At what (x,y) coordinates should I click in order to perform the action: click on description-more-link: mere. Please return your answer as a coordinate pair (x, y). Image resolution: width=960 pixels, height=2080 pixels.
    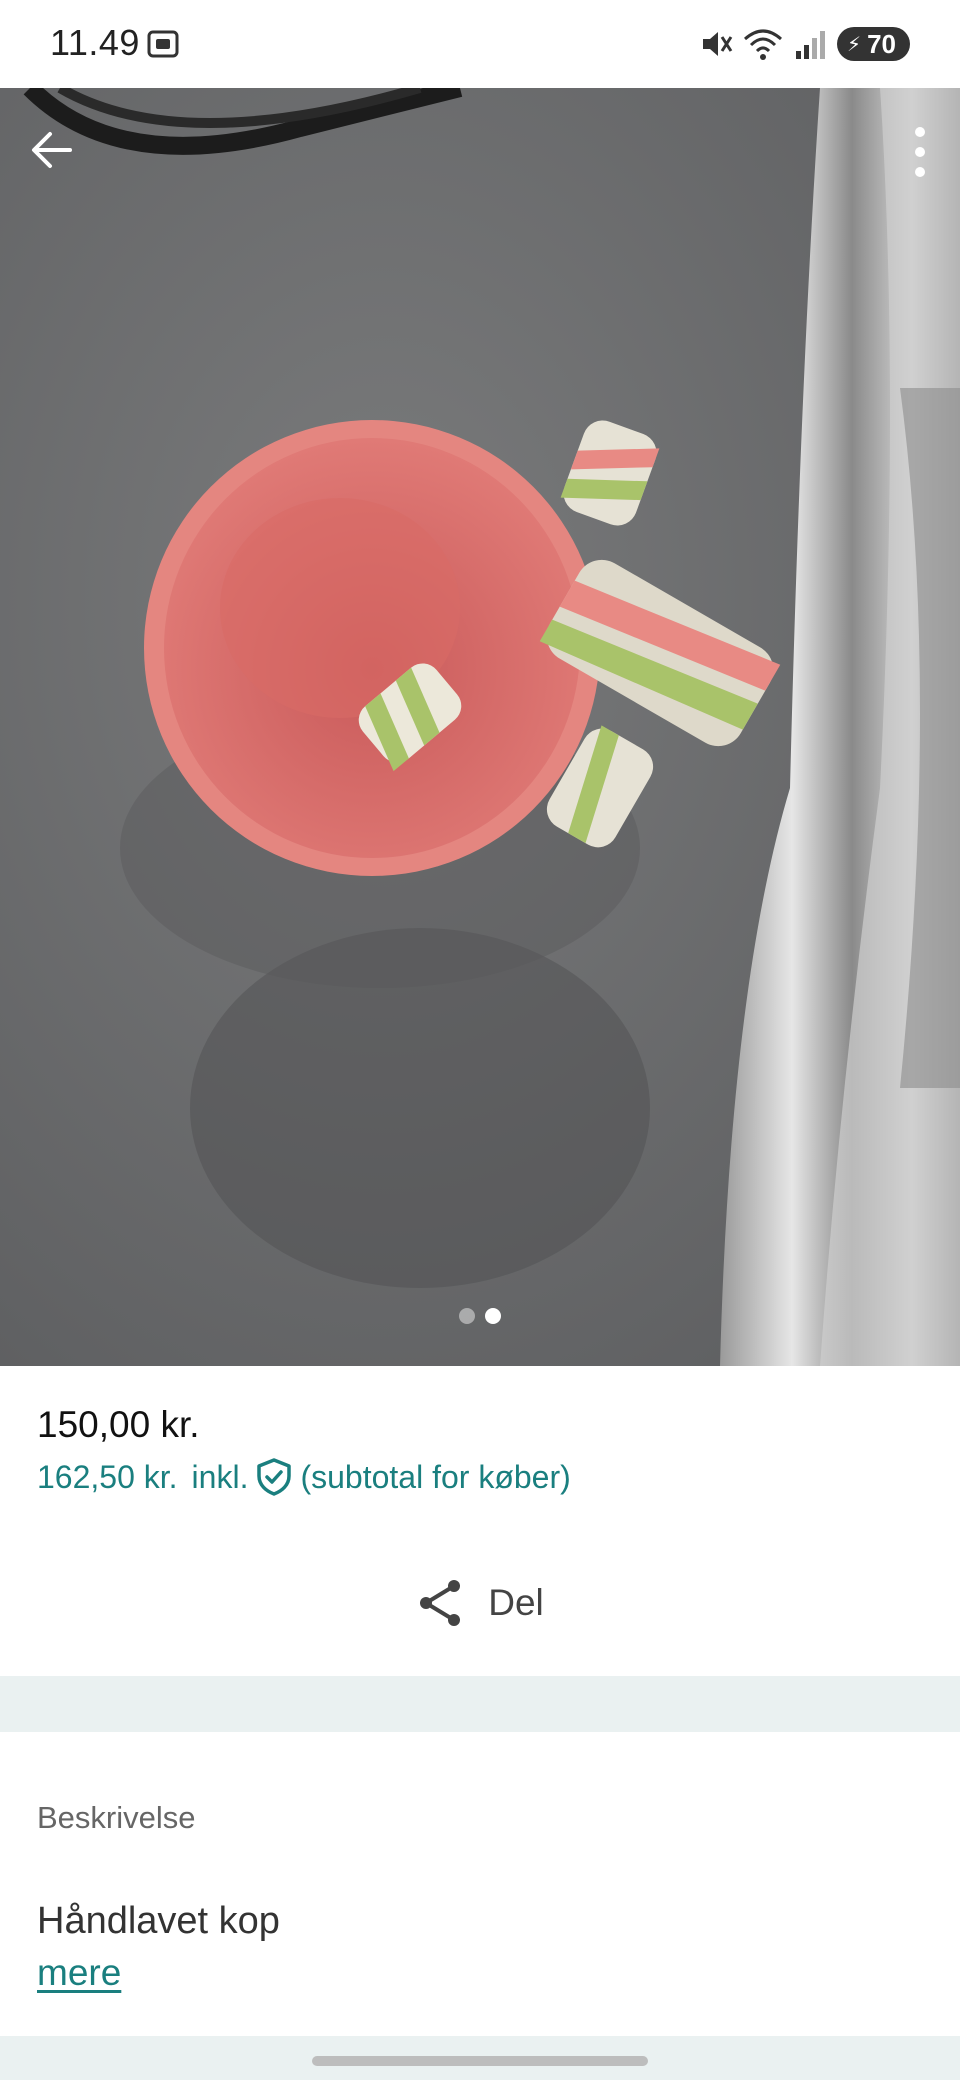
    Looking at the image, I should click on (79, 1973).